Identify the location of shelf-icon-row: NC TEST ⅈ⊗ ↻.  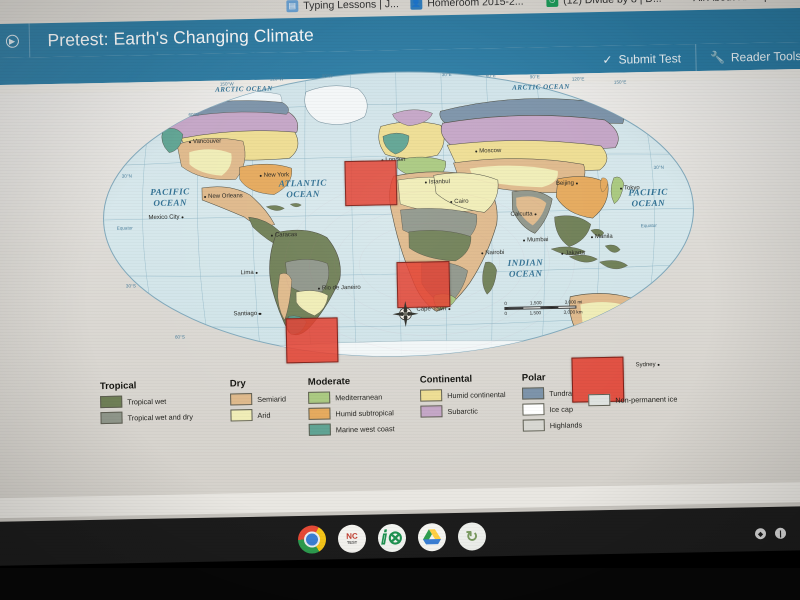
(392, 538).